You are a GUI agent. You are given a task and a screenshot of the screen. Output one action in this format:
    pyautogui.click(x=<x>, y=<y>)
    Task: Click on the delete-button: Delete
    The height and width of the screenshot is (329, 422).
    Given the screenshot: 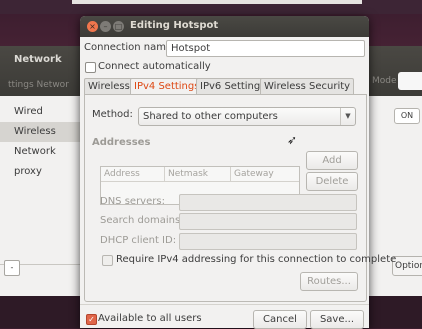 What is the action you would take?
    pyautogui.click(x=332, y=181)
    